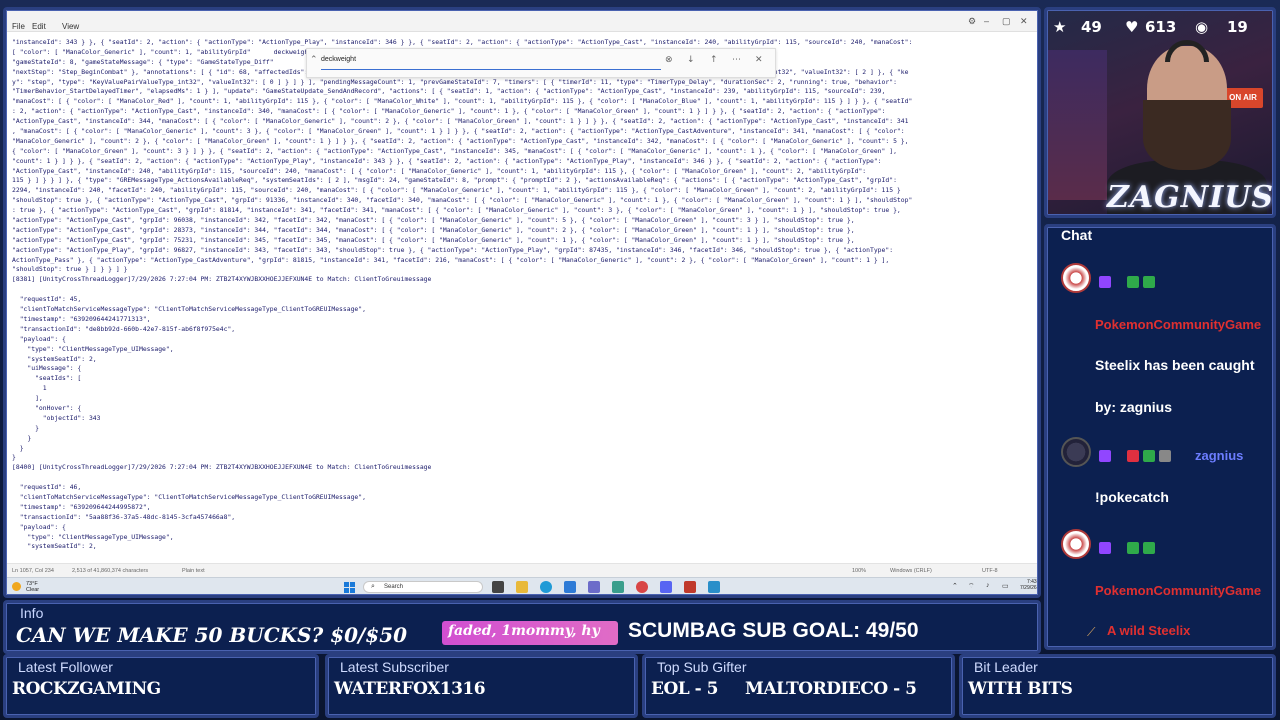 The height and width of the screenshot is (720, 1280). Describe the element at coordinates (1160, 437) in the screenshot. I see `chat-frame` at that location.